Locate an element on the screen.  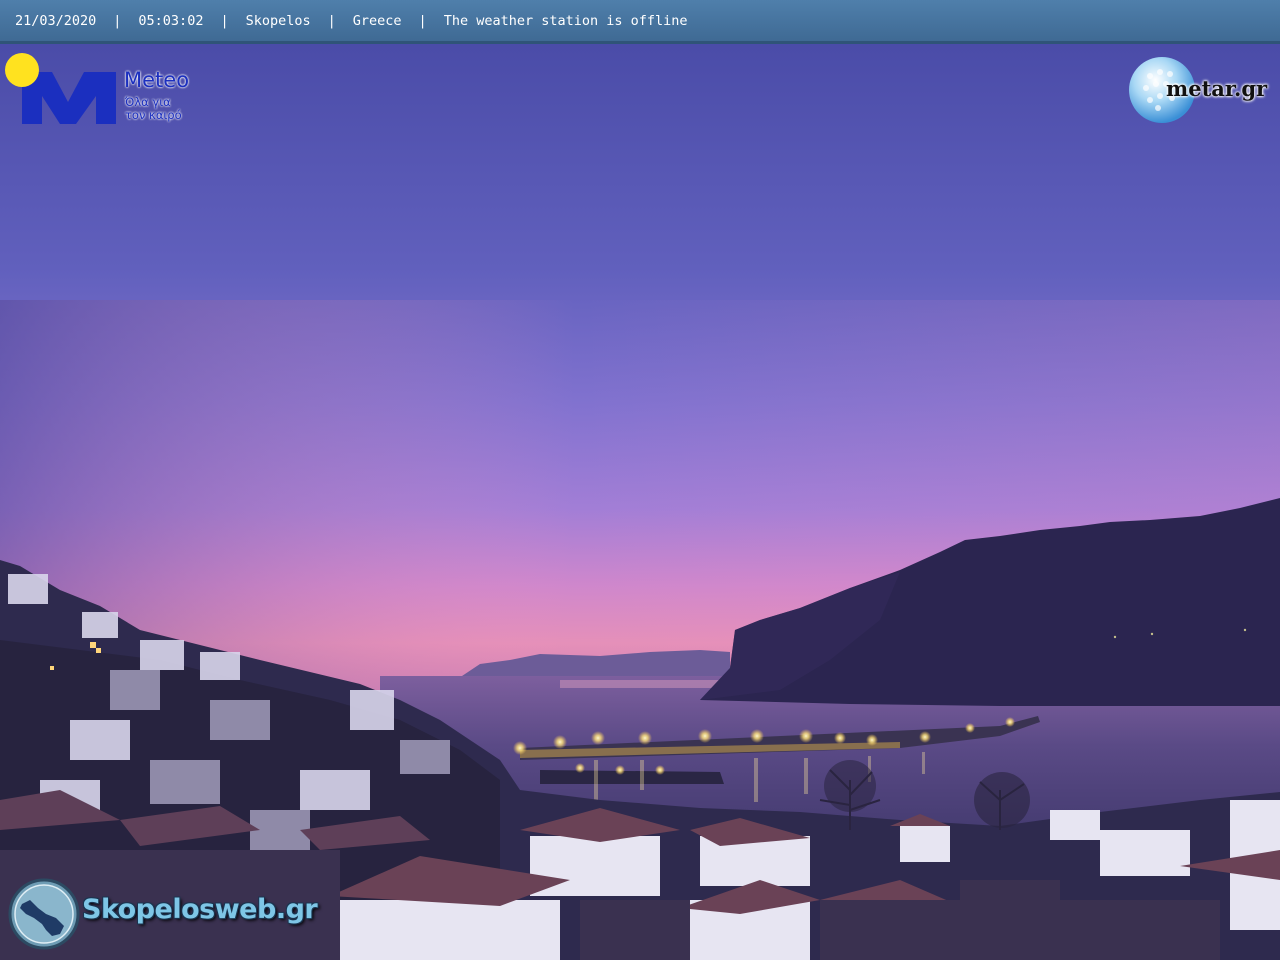
date-text: 21/03/2020 is located at coordinates (56, 20).